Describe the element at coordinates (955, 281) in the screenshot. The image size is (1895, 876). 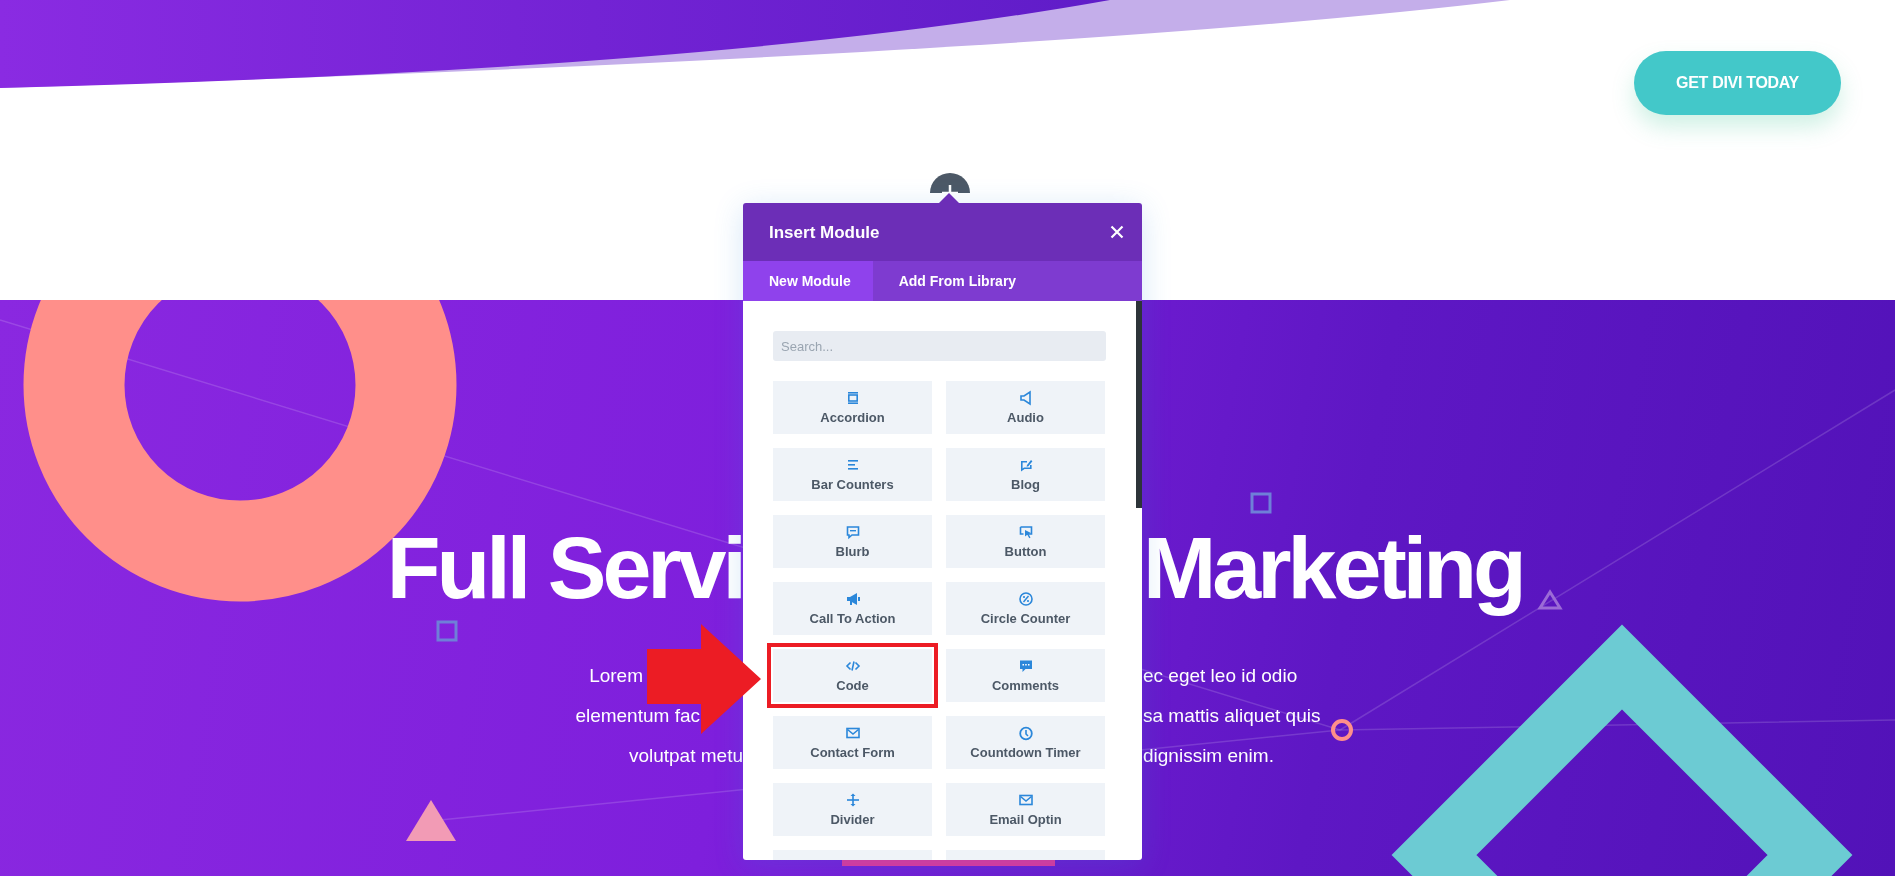
I see `tab: Add From Library` at that location.